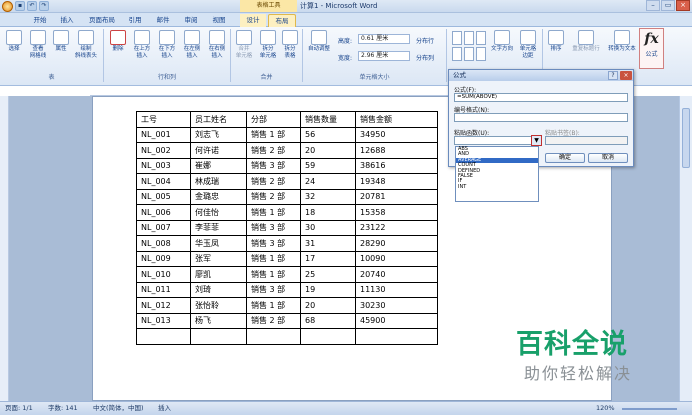 This screenshot has height=415, width=692. What do you see at coordinates (457, 54) in the screenshot?
I see `align-middle-left-icon` at bounding box center [457, 54].